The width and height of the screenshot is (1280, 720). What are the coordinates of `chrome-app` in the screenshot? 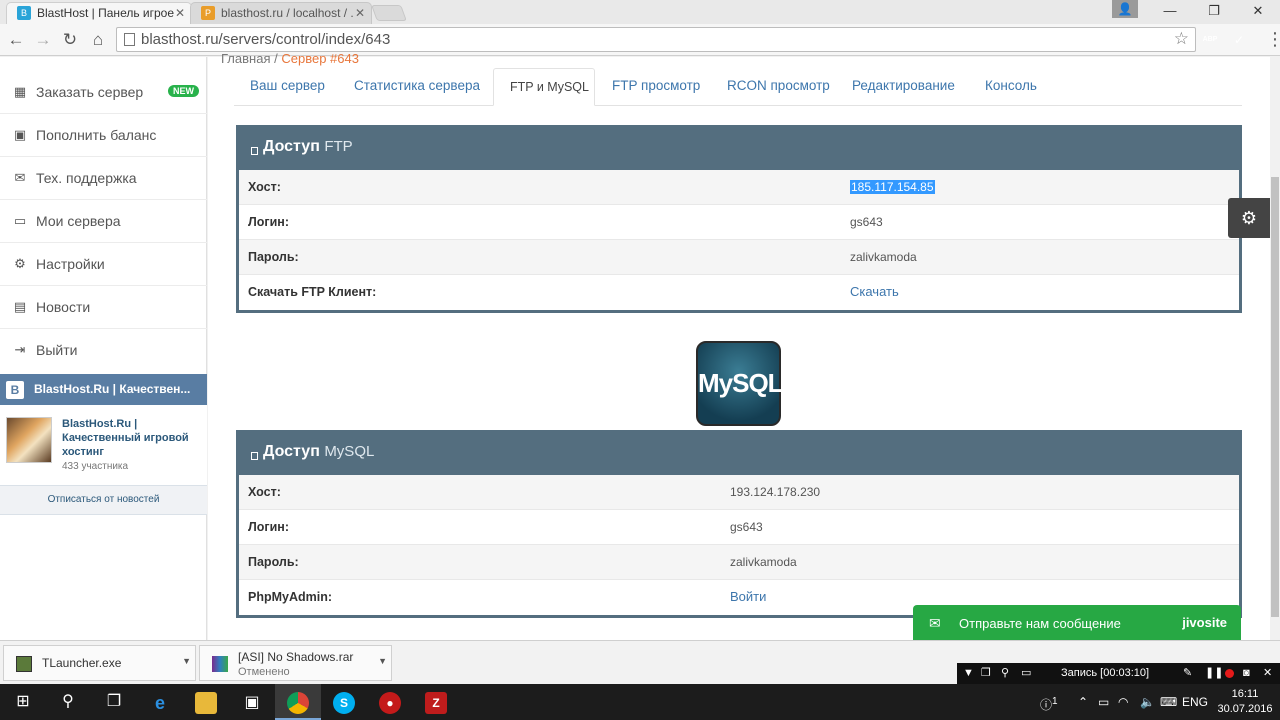 It's located at (298, 702).